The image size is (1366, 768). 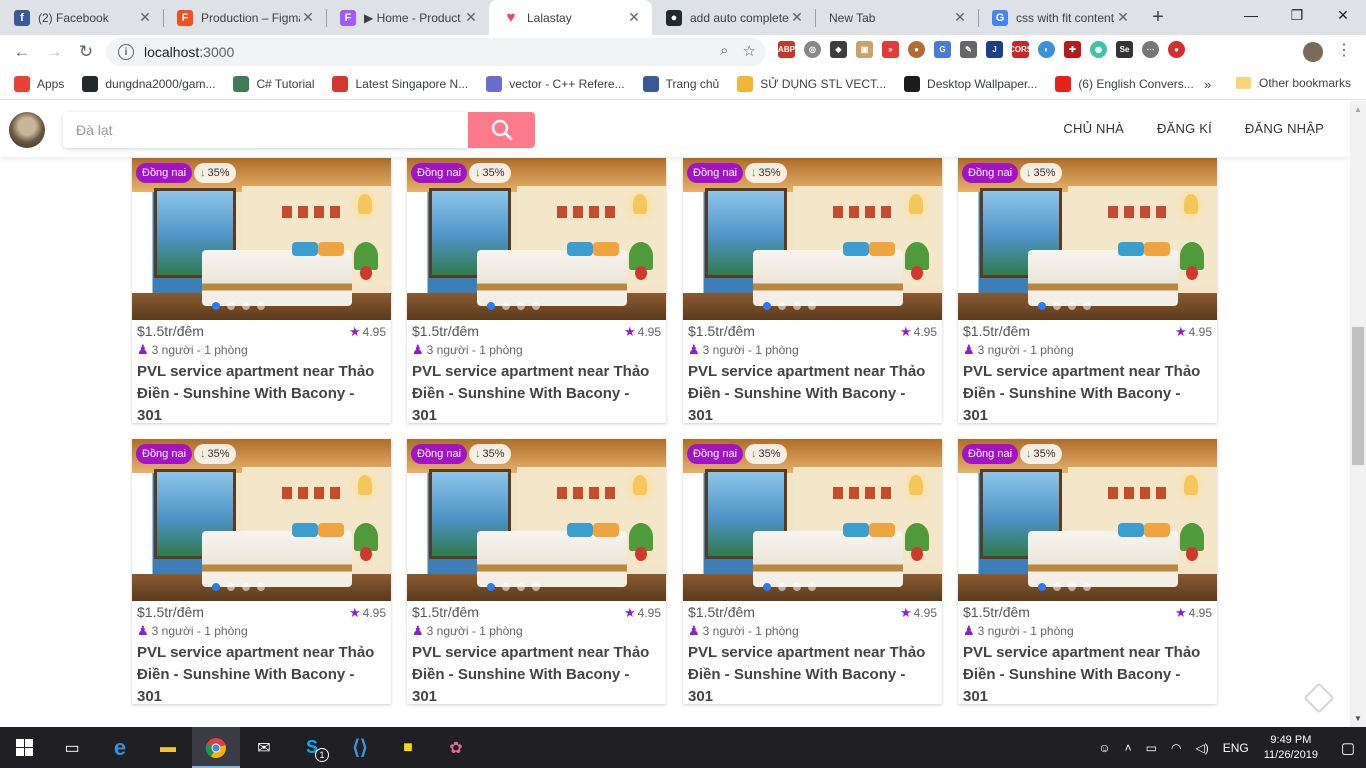 I want to click on file-explorer-icon: ▬, so click(x=168, y=747).